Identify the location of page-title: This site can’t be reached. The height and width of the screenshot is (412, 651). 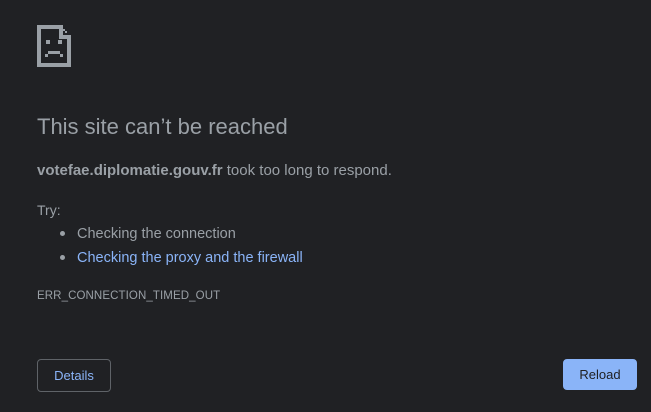
(162, 126).